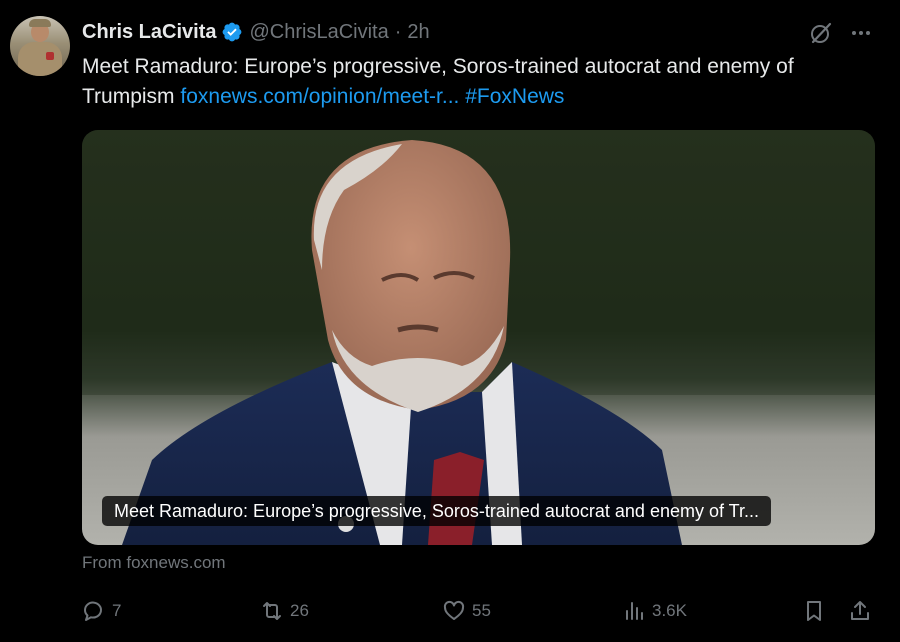 This screenshot has height=642, width=900. What do you see at coordinates (232, 32) in the screenshot?
I see `verified-badge-icon` at bounding box center [232, 32].